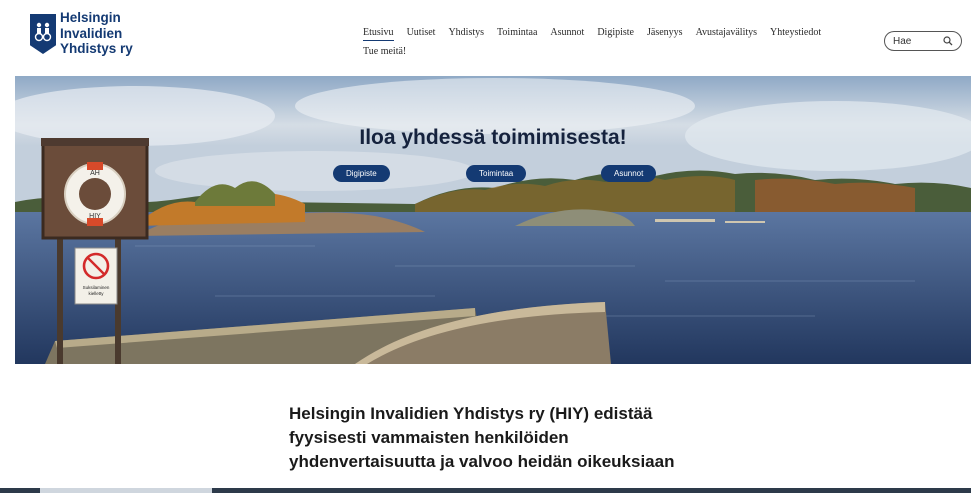 The width and height of the screenshot is (971, 493). Describe the element at coordinates (496, 173) in the screenshot. I see `hero-button-toimintaa: Toimintaa` at that location.